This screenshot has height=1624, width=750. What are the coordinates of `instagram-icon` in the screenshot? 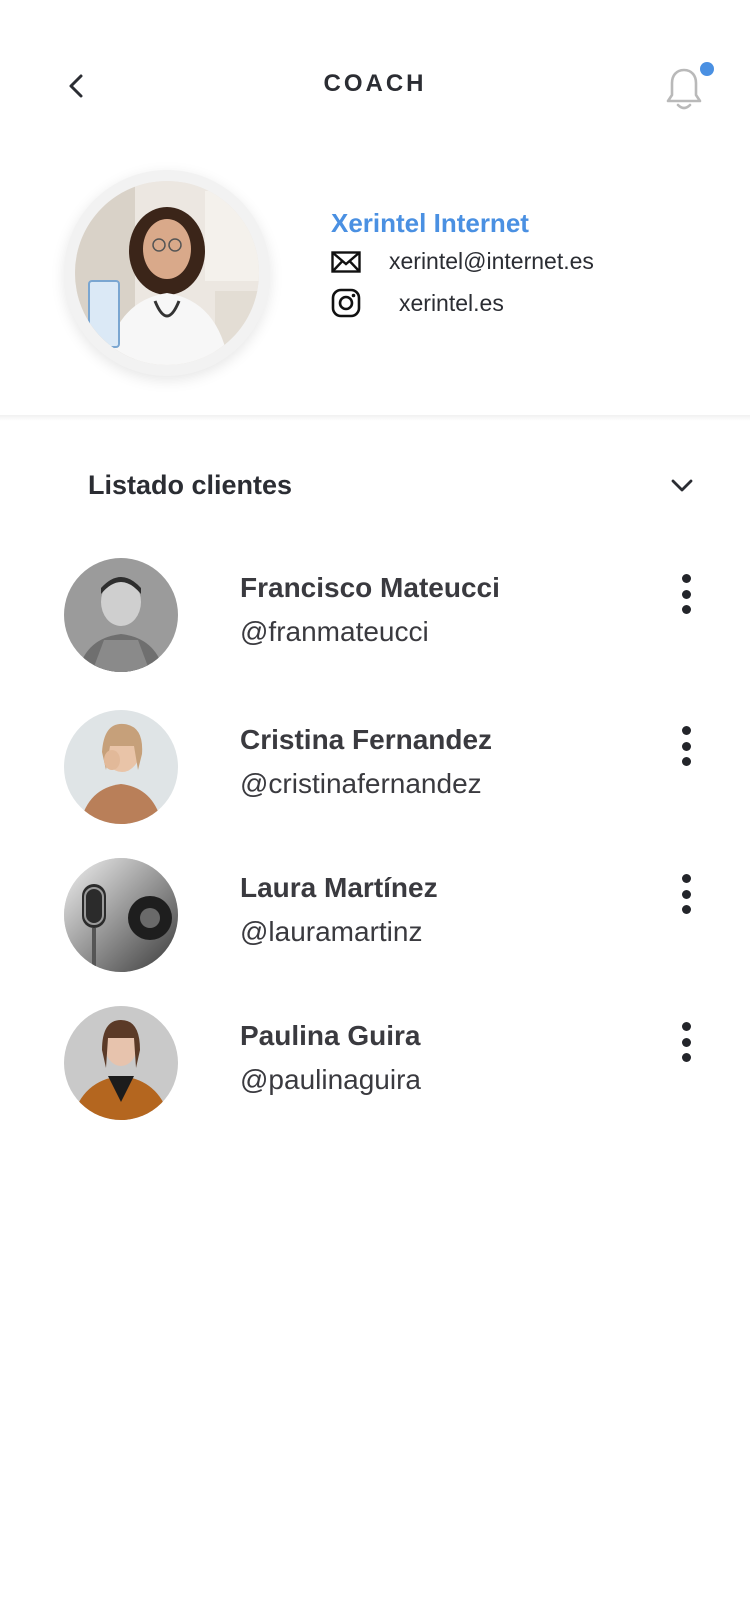 It's located at (346, 303).